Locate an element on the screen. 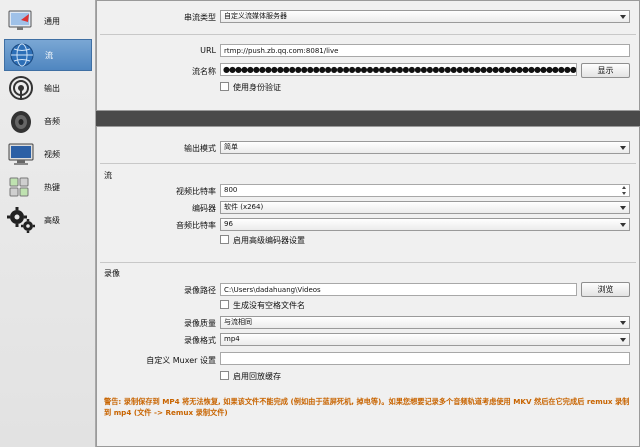 This screenshot has width=640, height=447. muxer-input is located at coordinates (425, 358).